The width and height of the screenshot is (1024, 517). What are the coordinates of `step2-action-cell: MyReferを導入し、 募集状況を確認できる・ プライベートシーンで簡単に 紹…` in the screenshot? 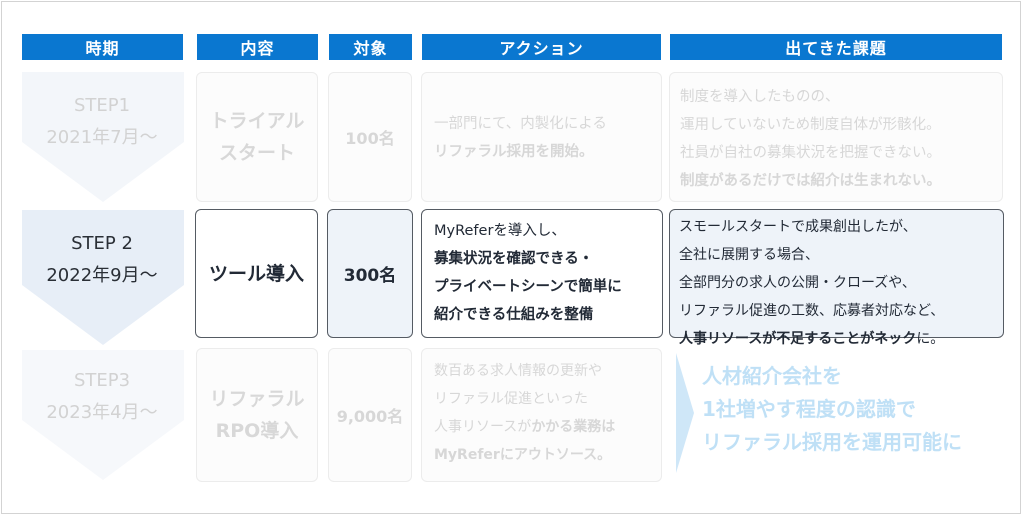 It's located at (542, 273).